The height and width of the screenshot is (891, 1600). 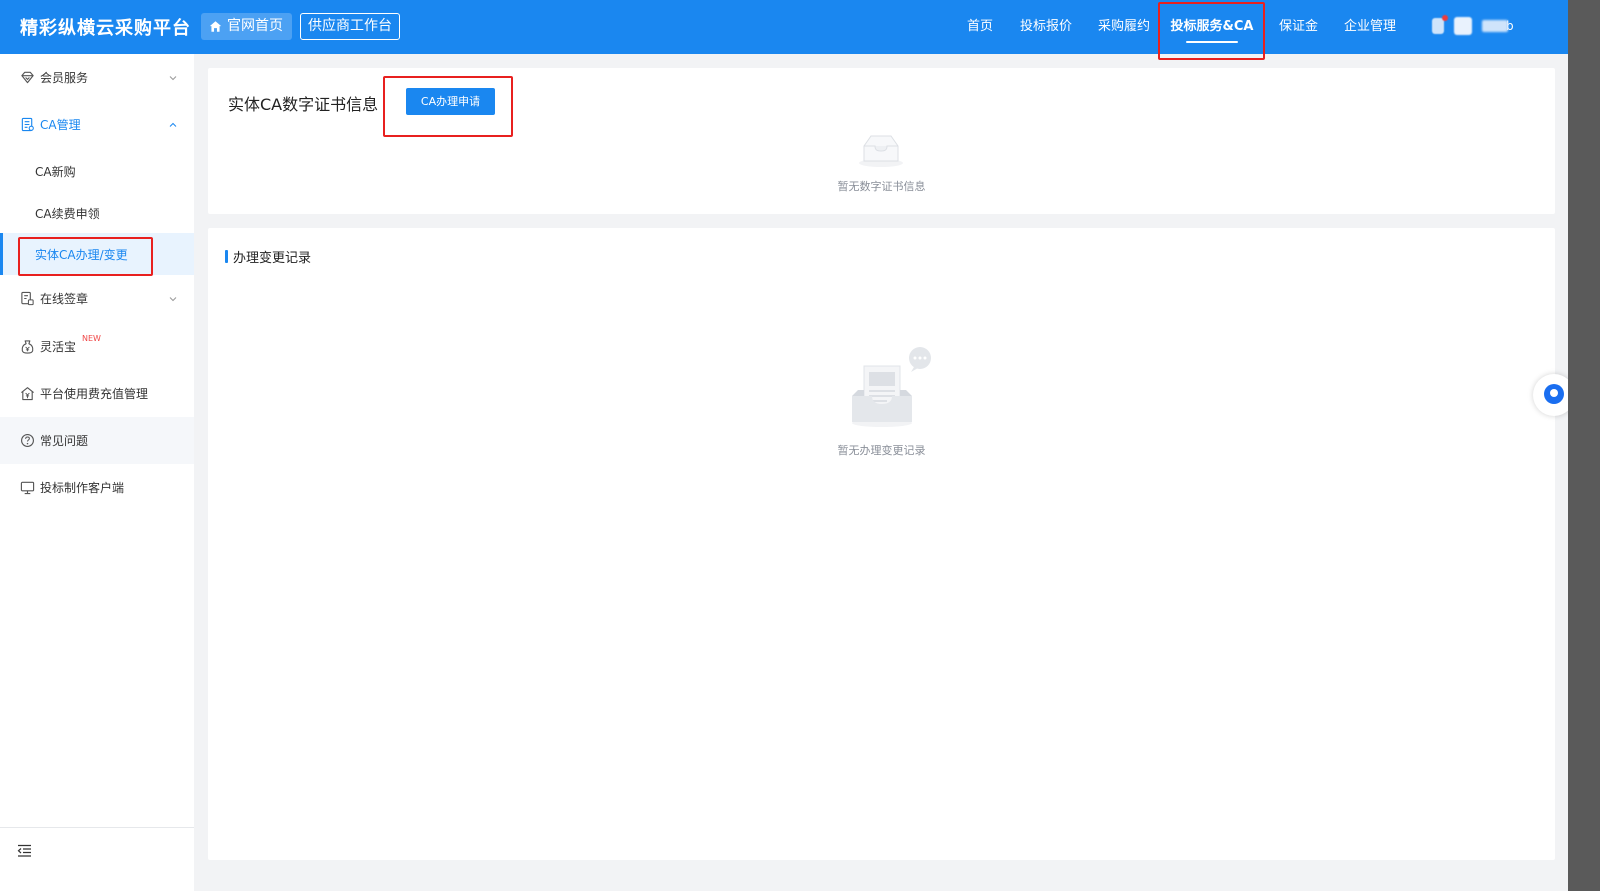 What do you see at coordinates (97, 298) in the screenshot?
I see `sidebar-item-online-signature: 在线签章` at bounding box center [97, 298].